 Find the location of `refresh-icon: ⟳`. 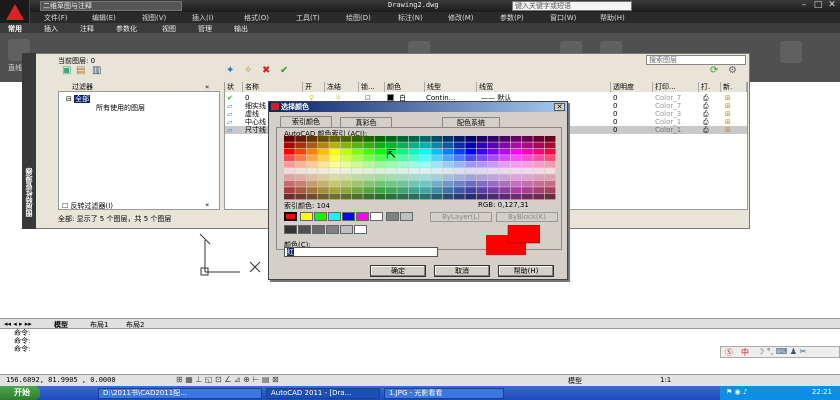

refresh-icon: ⟳ is located at coordinates (714, 71).